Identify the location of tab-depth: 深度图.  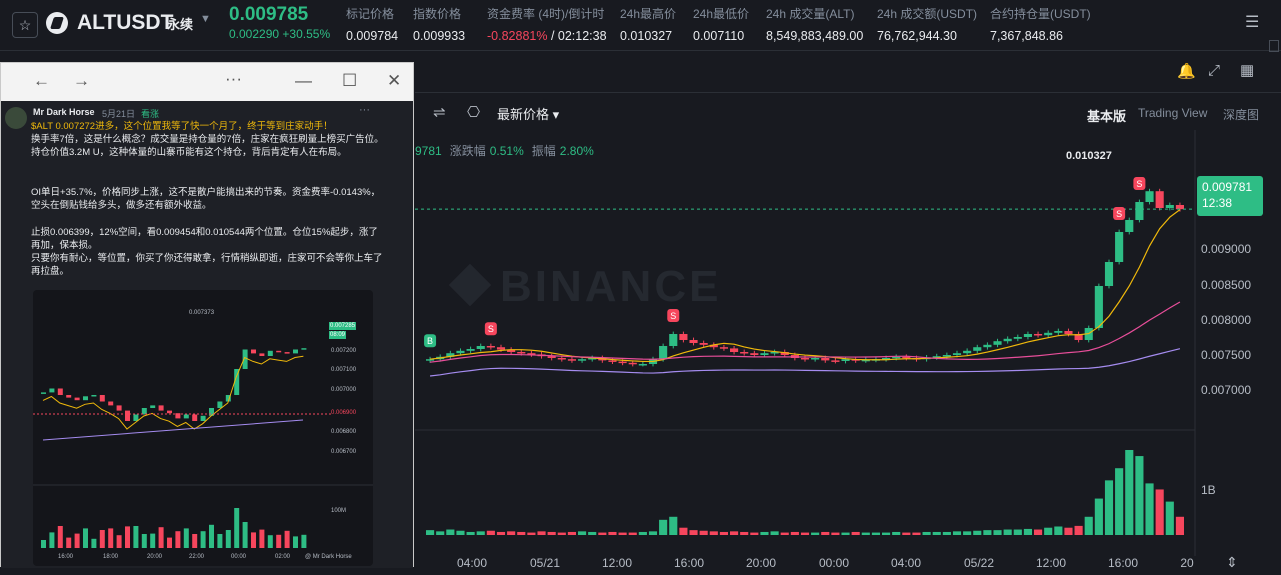
(1241, 114).